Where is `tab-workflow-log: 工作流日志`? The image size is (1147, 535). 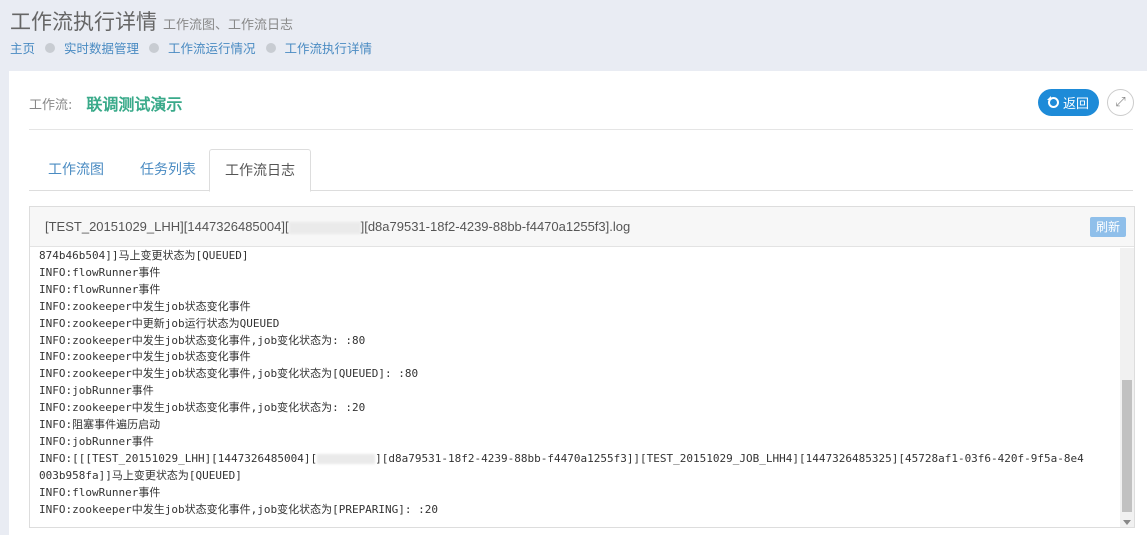
tab-workflow-log: 工作流日志 is located at coordinates (260, 170).